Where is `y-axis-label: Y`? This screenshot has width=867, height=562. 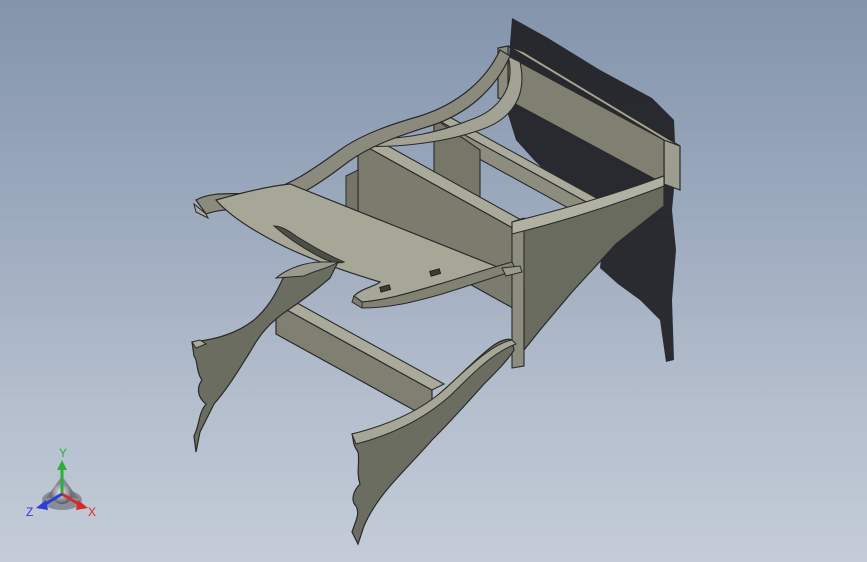 y-axis-label: Y is located at coordinates (63, 453).